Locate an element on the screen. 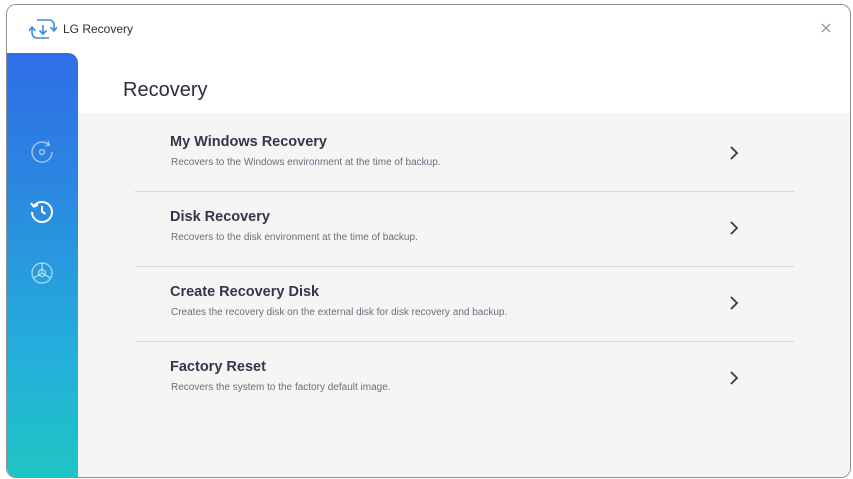  sidebar is located at coordinates (42, 265).